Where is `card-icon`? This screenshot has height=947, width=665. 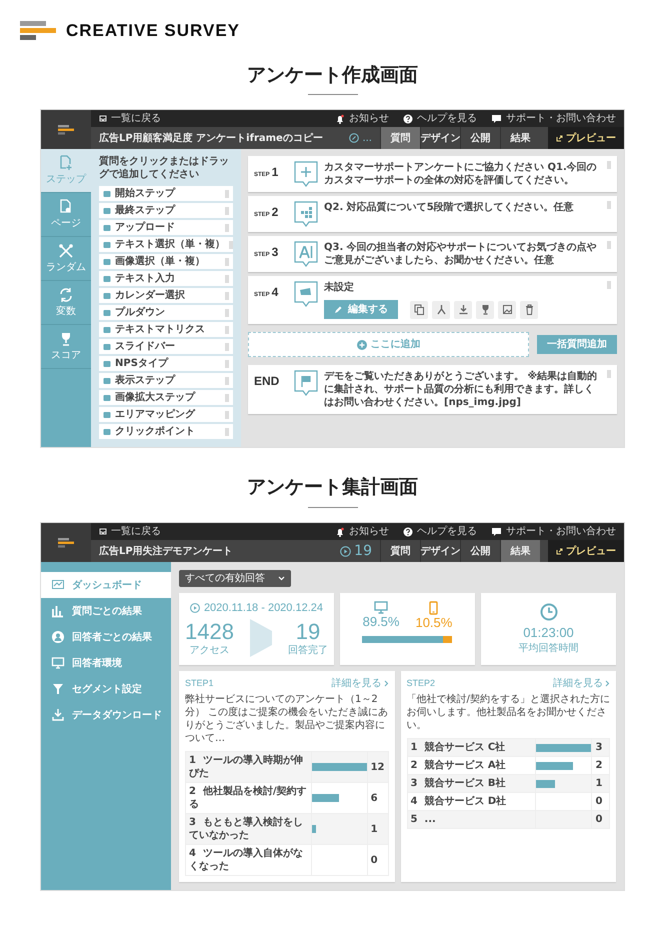
card-icon is located at coordinates (306, 294).